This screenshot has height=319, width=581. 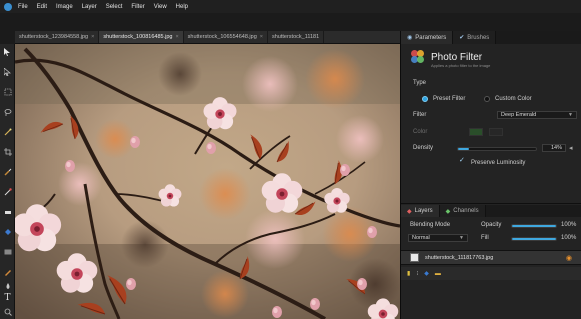 I want to click on tab-parameters-label: Parameters, so click(x=431, y=37).